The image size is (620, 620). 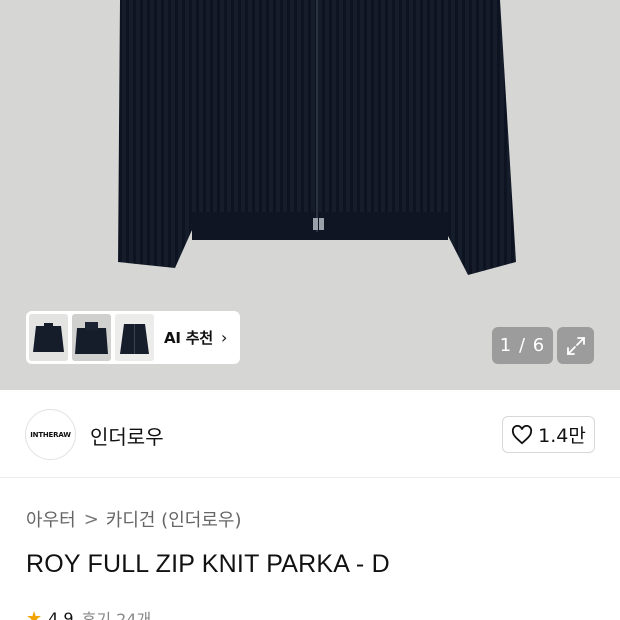 I want to click on product-title: ROY FULL ZIP KNIT PARKA - D, so click(x=208, y=564).